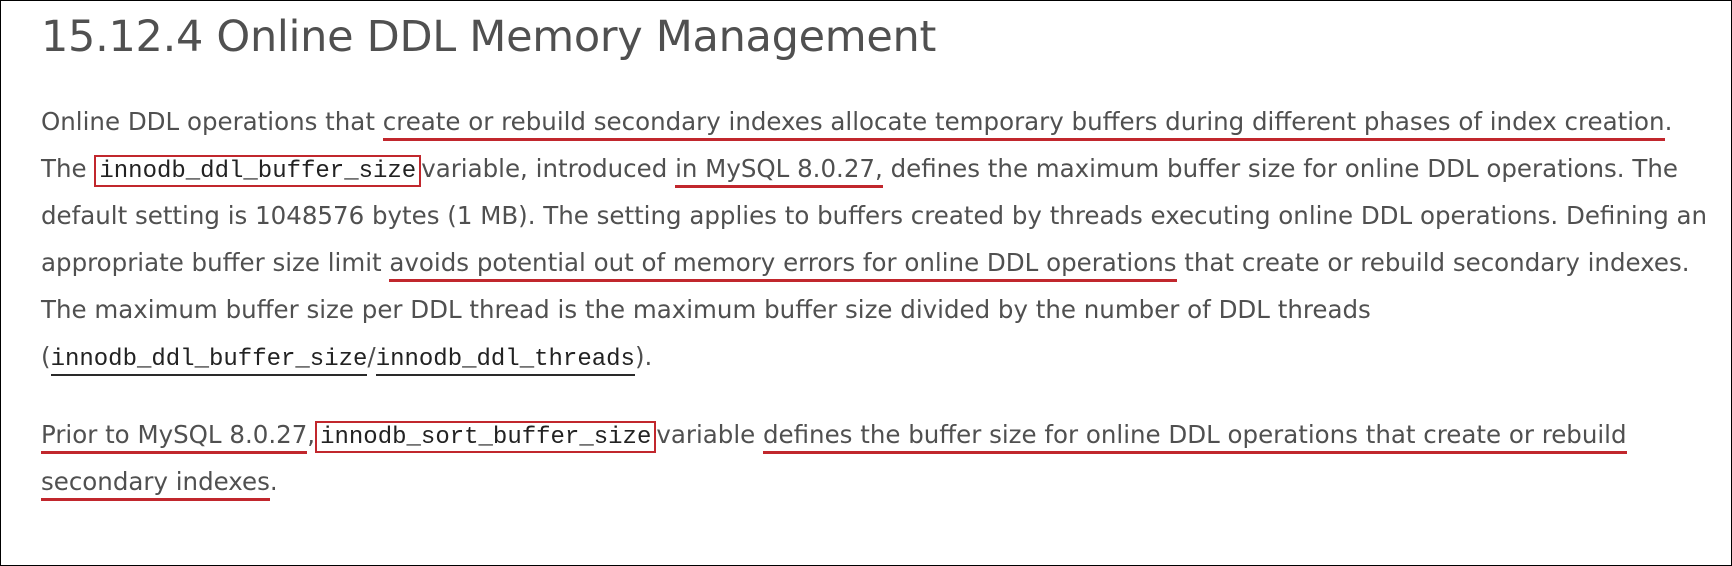 This screenshot has width=1732, height=566. What do you see at coordinates (212, 121) in the screenshot?
I see `text-fragment: Online DDL operations that` at bounding box center [212, 121].